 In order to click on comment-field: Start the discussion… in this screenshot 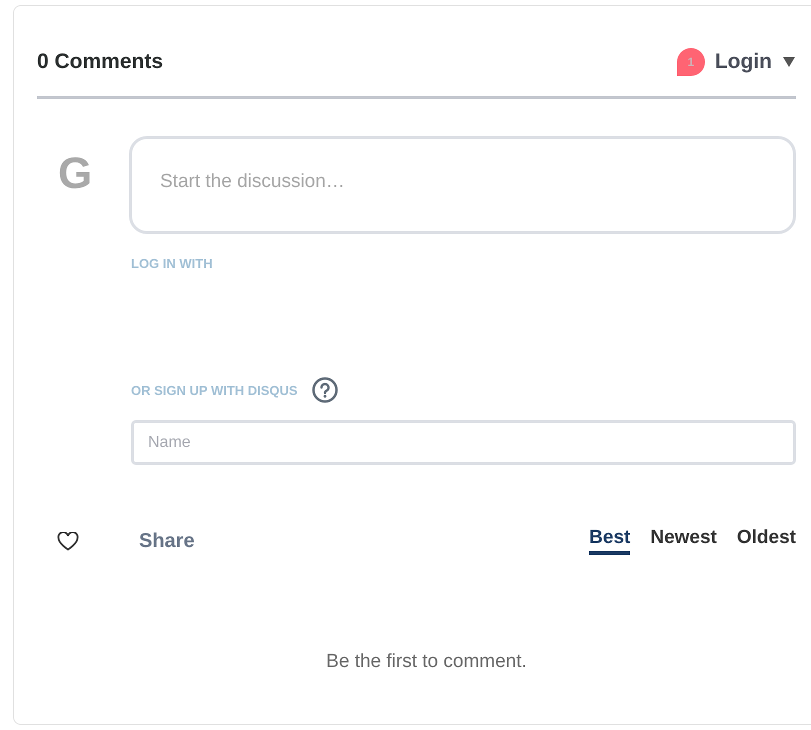, I will do `click(462, 185)`.